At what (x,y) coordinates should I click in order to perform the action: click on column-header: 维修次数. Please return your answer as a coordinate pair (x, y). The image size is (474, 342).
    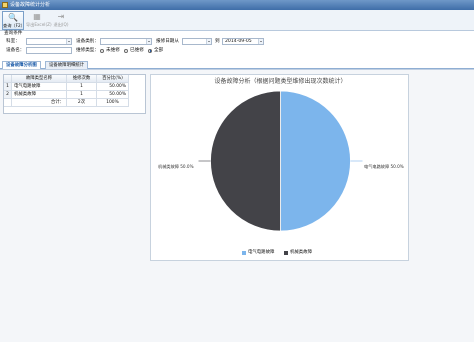
    Looking at the image, I should click on (82, 79).